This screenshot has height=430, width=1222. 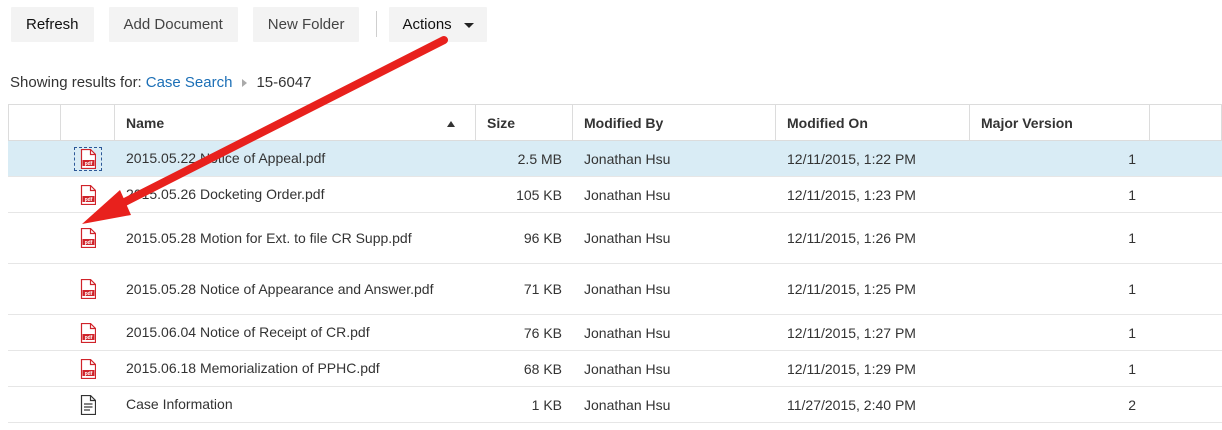 I want to click on cell-name: 2015.05.22 Notice of Appeal.pdf, so click(x=295, y=158).